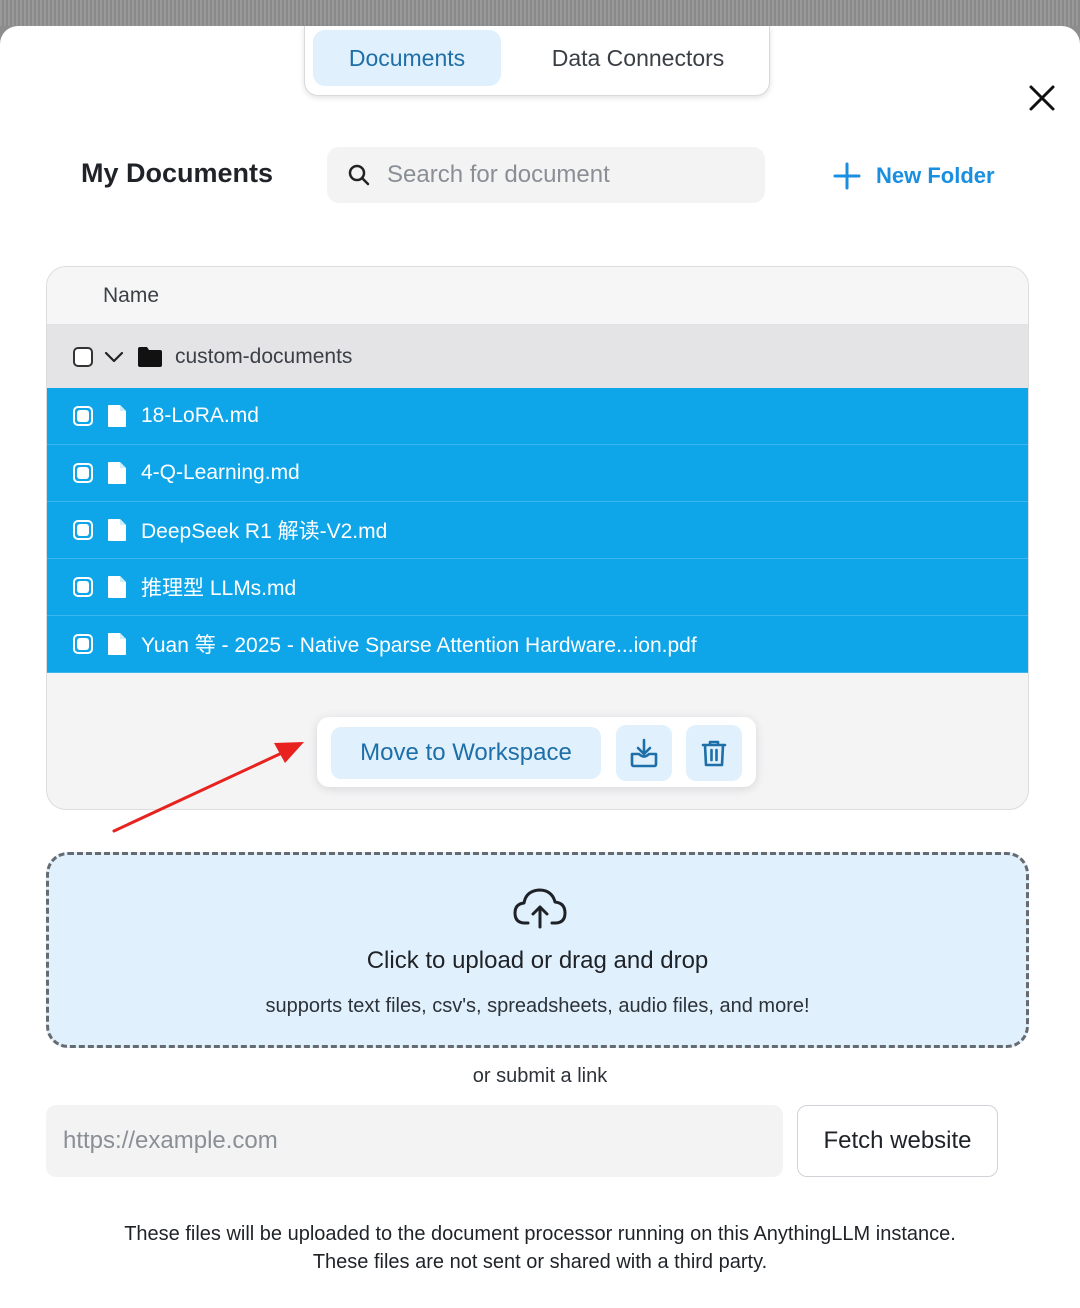 Image resolution: width=1080 pixels, height=1308 pixels. What do you see at coordinates (537, 530) in the screenshot?
I see `file-row: DeepSeek R1 解读-V2.md` at bounding box center [537, 530].